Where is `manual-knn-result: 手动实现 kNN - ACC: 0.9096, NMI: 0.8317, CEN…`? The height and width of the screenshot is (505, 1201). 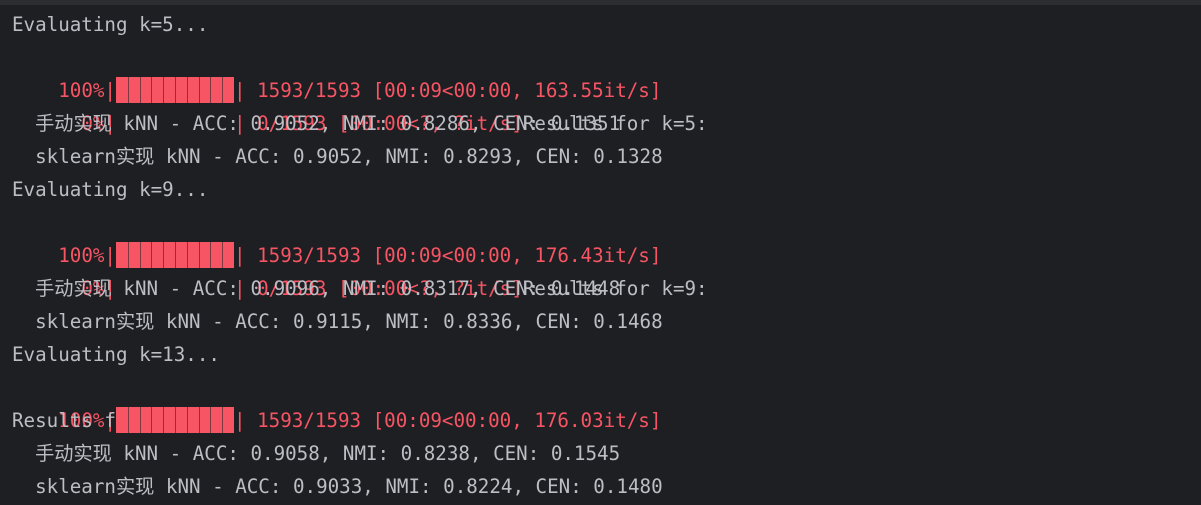
manual-knn-result: 手动实现 kNN - ACC: 0.9096, NMI: 0.8317, CEN… is located at coordinates (316, 288).